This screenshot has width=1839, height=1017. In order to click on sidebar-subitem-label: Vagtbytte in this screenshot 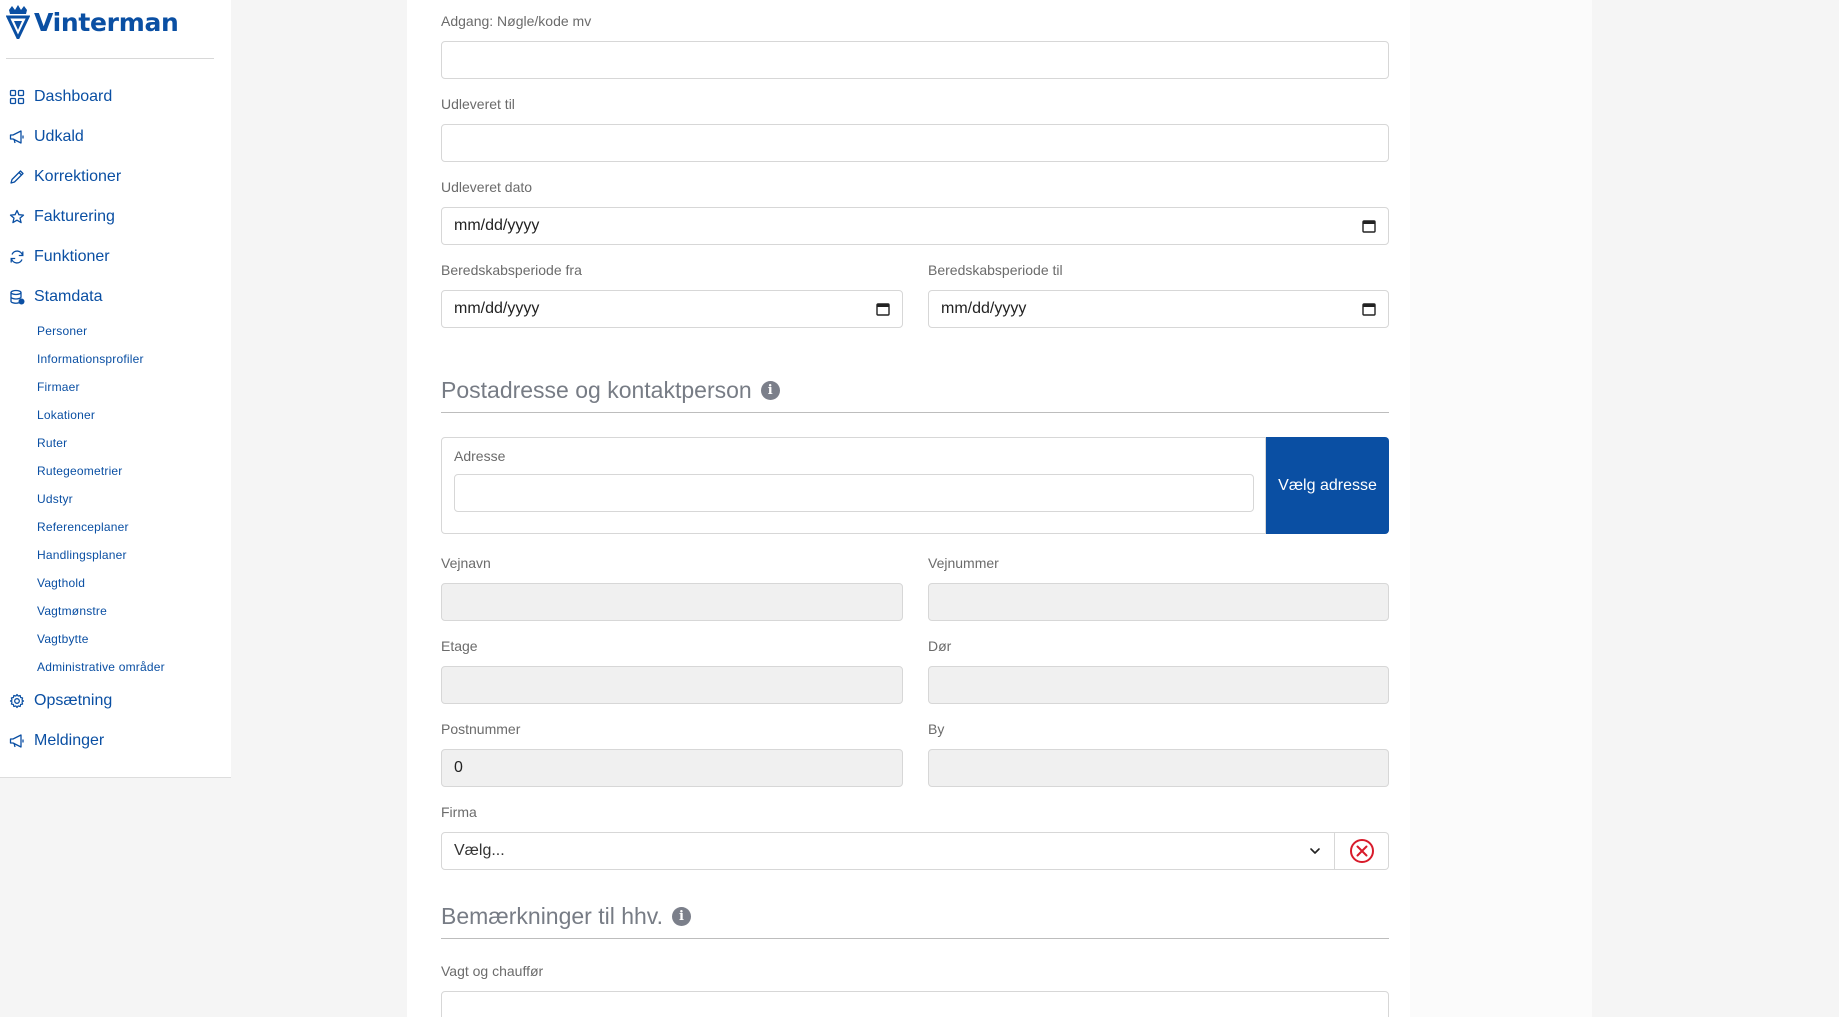, I will do `click(63, 639)`.